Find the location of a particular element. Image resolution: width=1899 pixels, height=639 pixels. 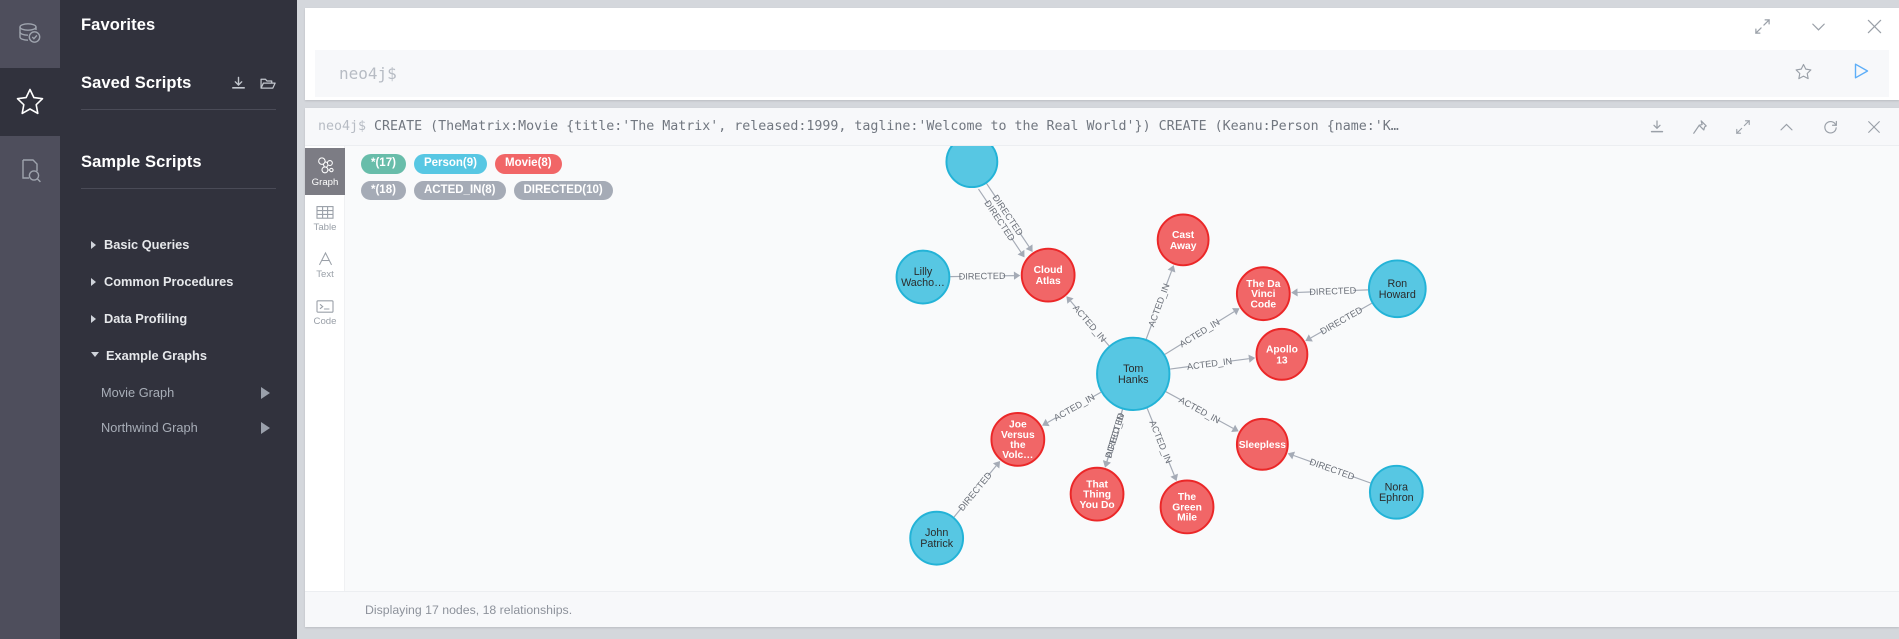

editor-toolbar is located at coordinates (1102, 29).